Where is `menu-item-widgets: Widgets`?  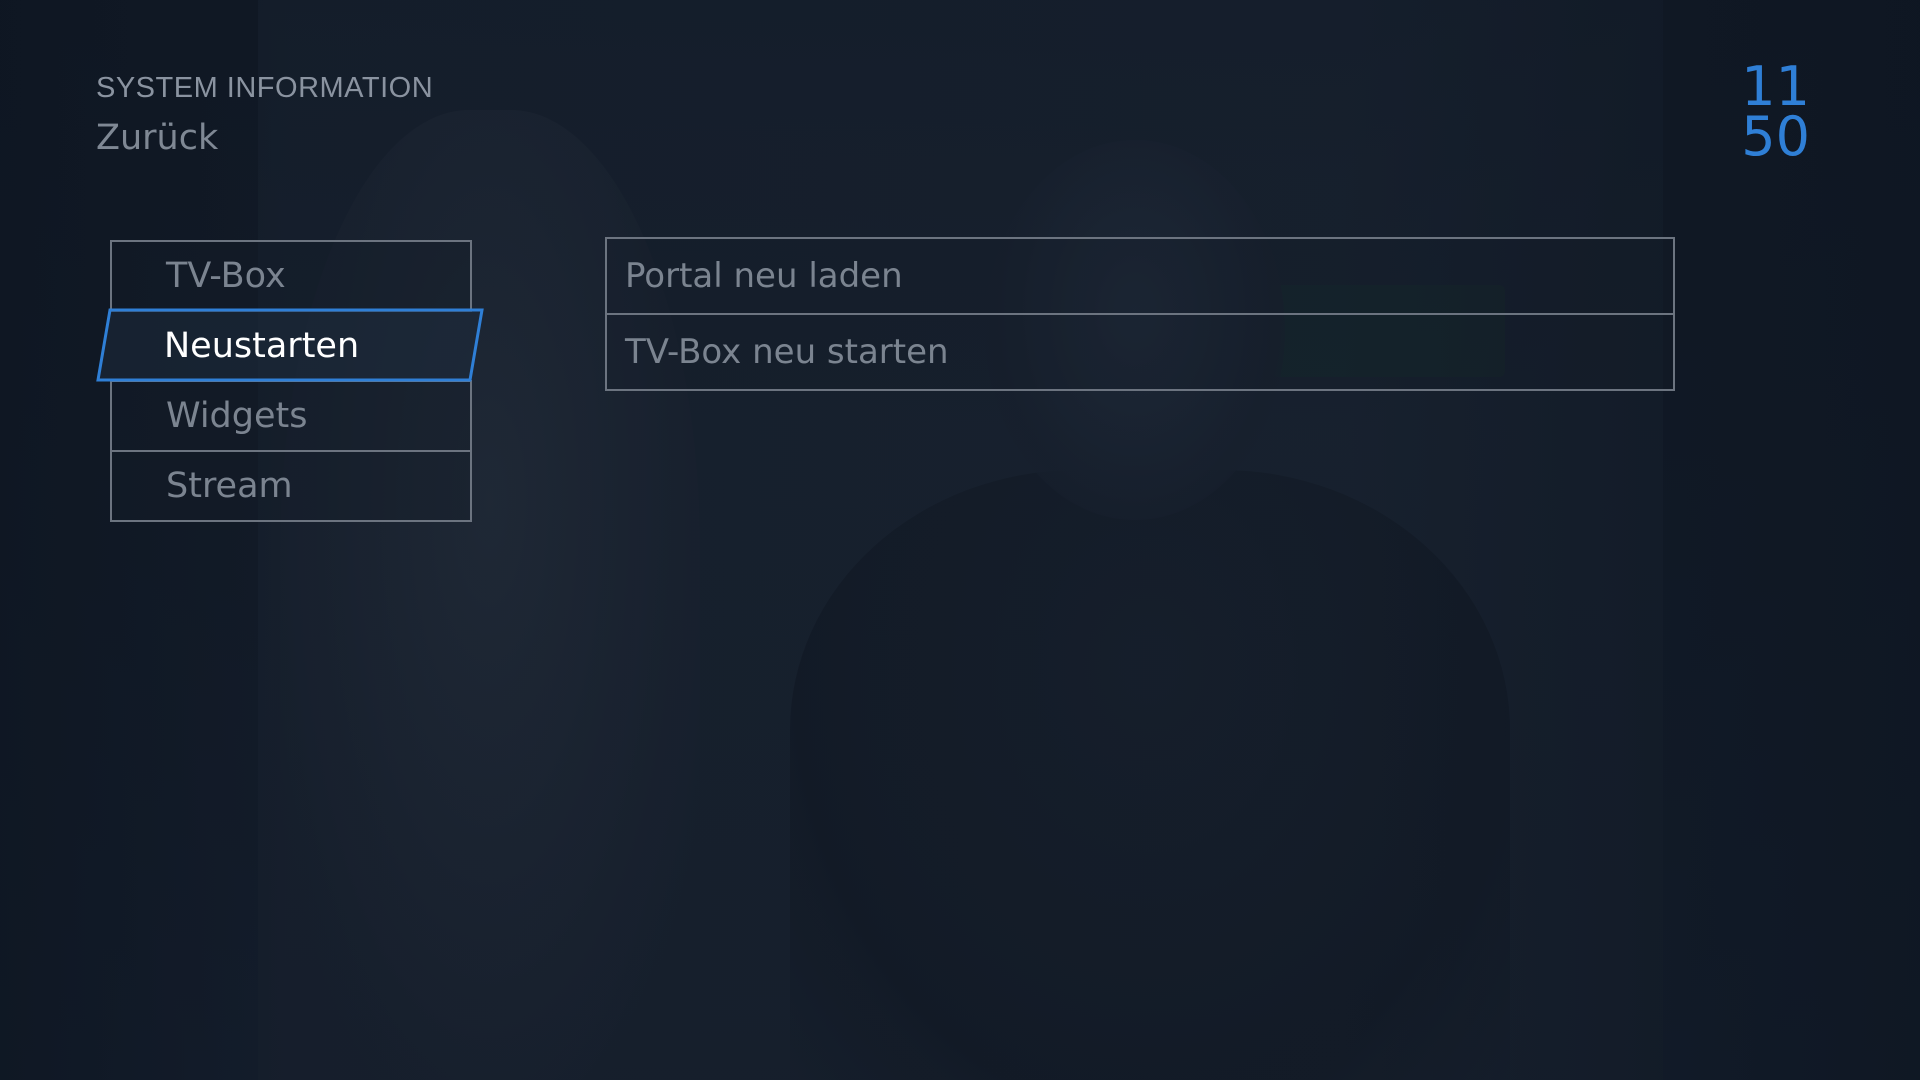 menu-item-widgets: Widgets is located at coordinates (291, 416).